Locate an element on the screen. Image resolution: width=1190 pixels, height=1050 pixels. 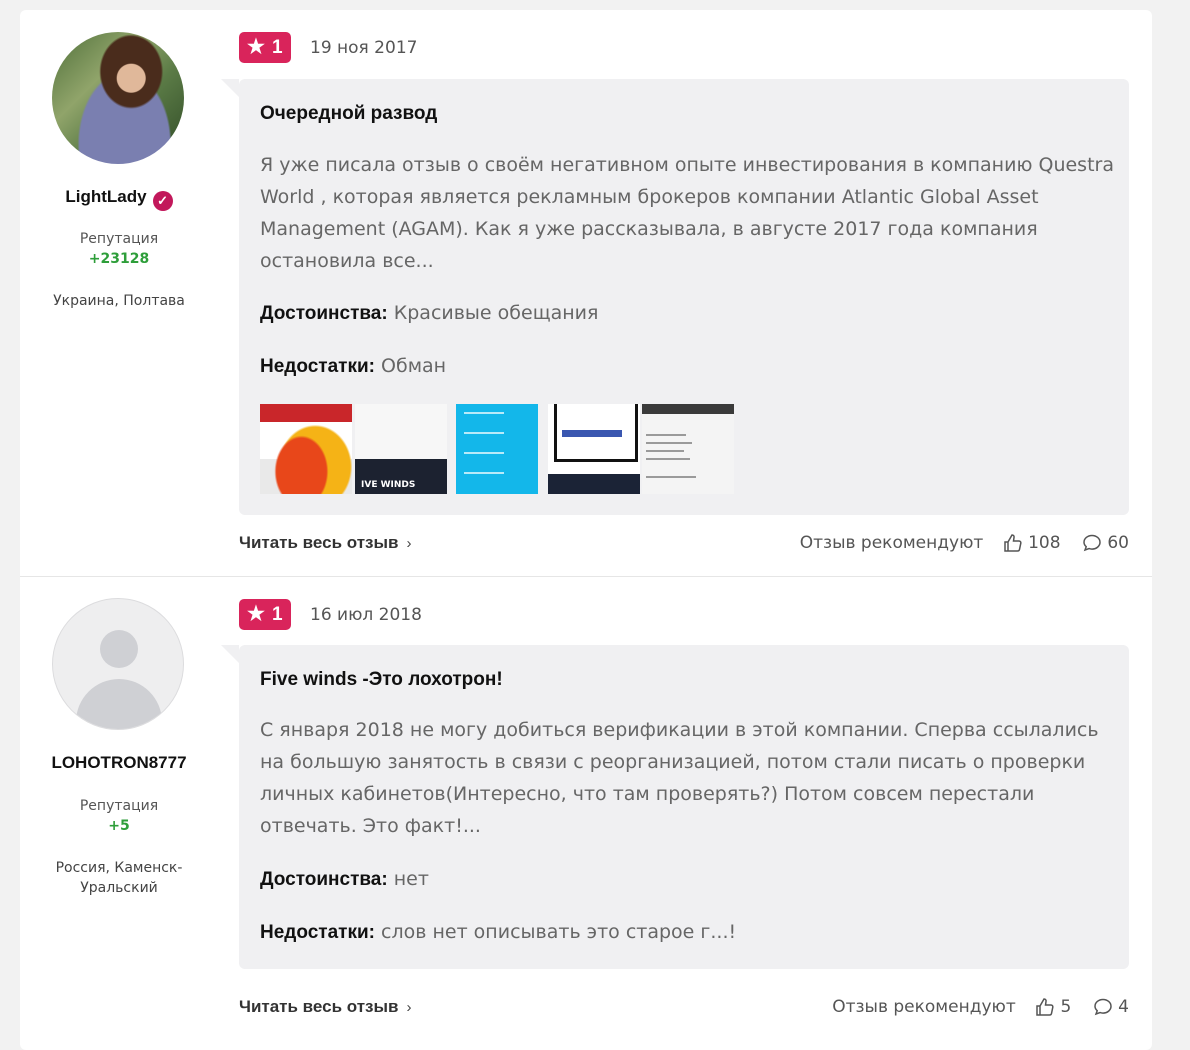
check-badge-icon: ✓ is located at coordinates (162, 201).